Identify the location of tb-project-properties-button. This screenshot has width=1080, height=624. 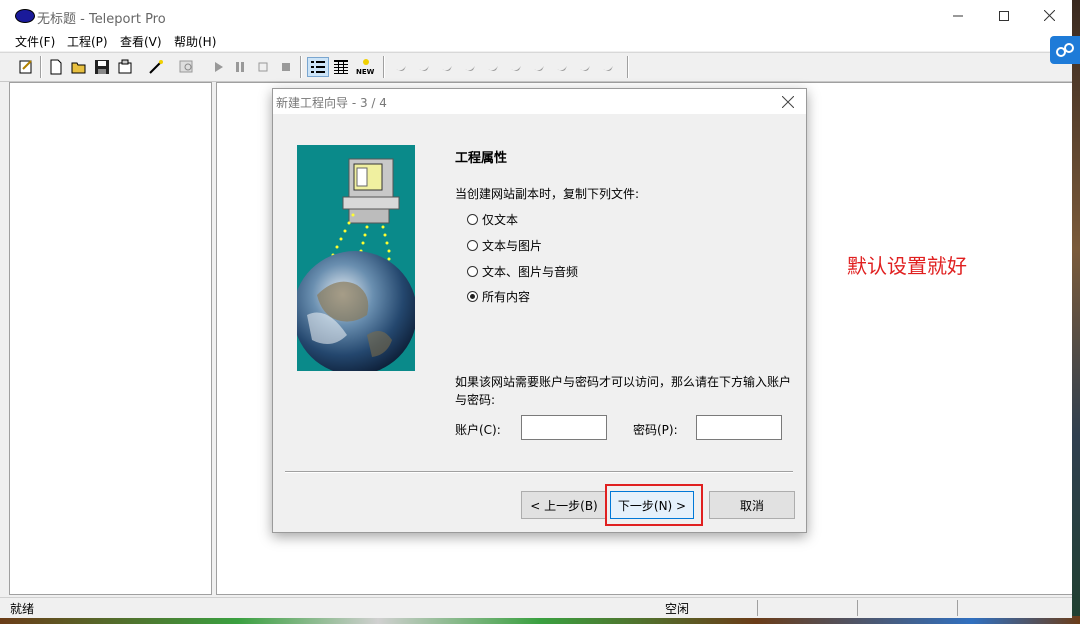
(125, 67).